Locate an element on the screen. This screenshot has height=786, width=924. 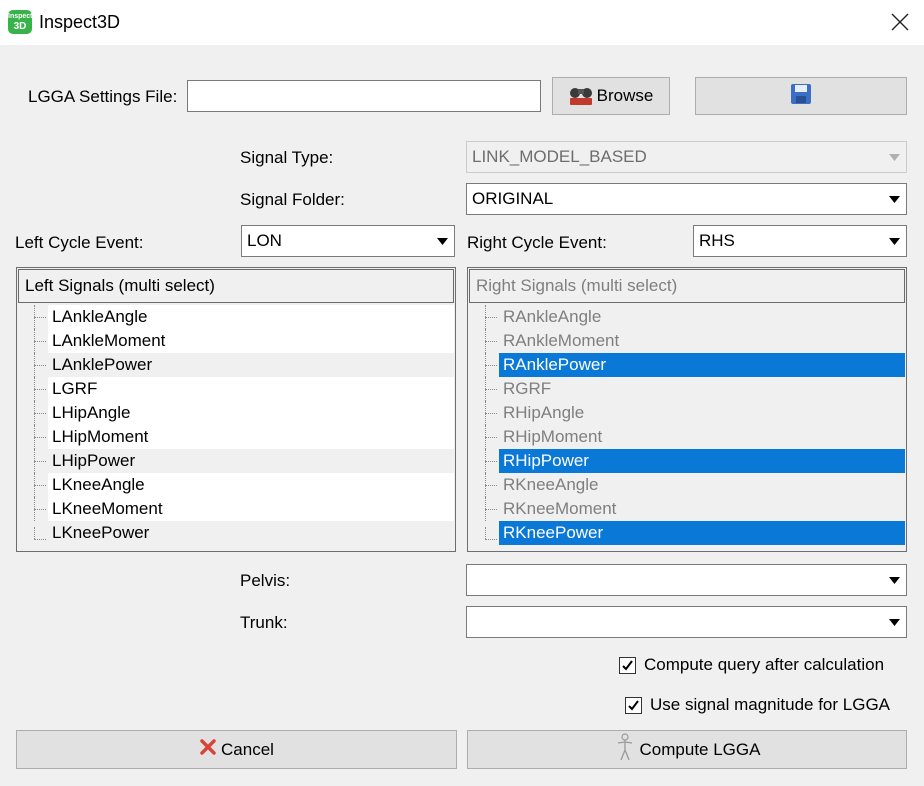
cancel-button: Cancel is located at coordinates (236, 749).